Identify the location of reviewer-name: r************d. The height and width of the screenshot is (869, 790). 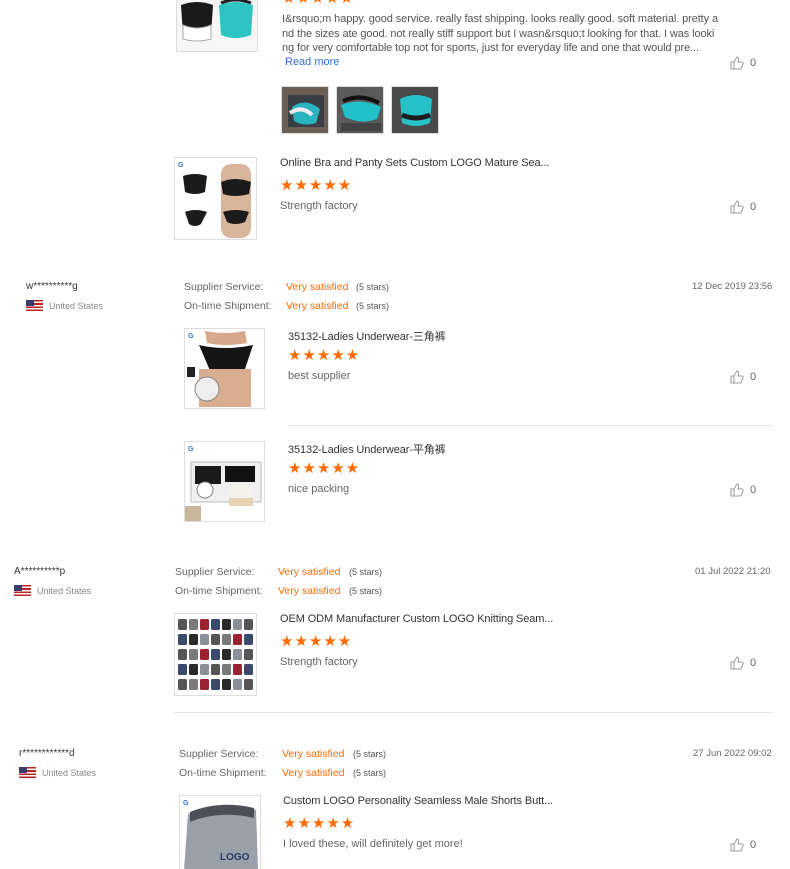
(47, 753).